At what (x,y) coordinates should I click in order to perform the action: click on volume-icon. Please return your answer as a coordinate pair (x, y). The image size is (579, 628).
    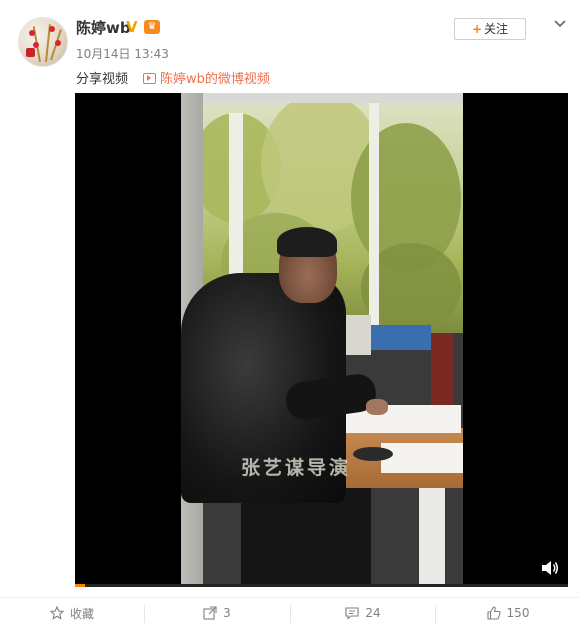
    Looking at the image, I should click on (550, 568).